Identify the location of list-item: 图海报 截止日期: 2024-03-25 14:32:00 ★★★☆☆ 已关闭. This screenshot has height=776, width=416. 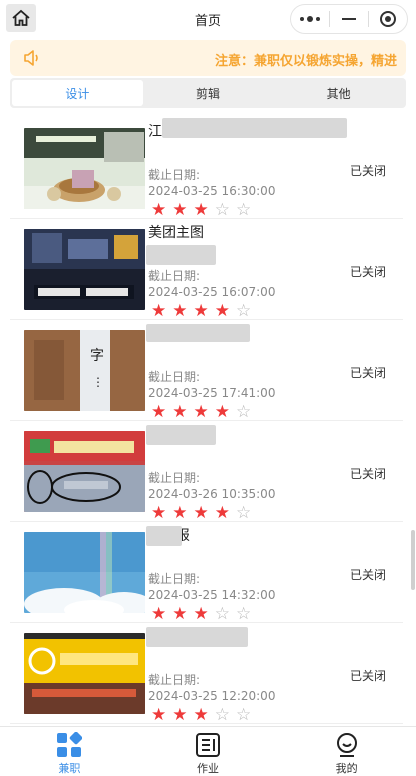
(206, 572).